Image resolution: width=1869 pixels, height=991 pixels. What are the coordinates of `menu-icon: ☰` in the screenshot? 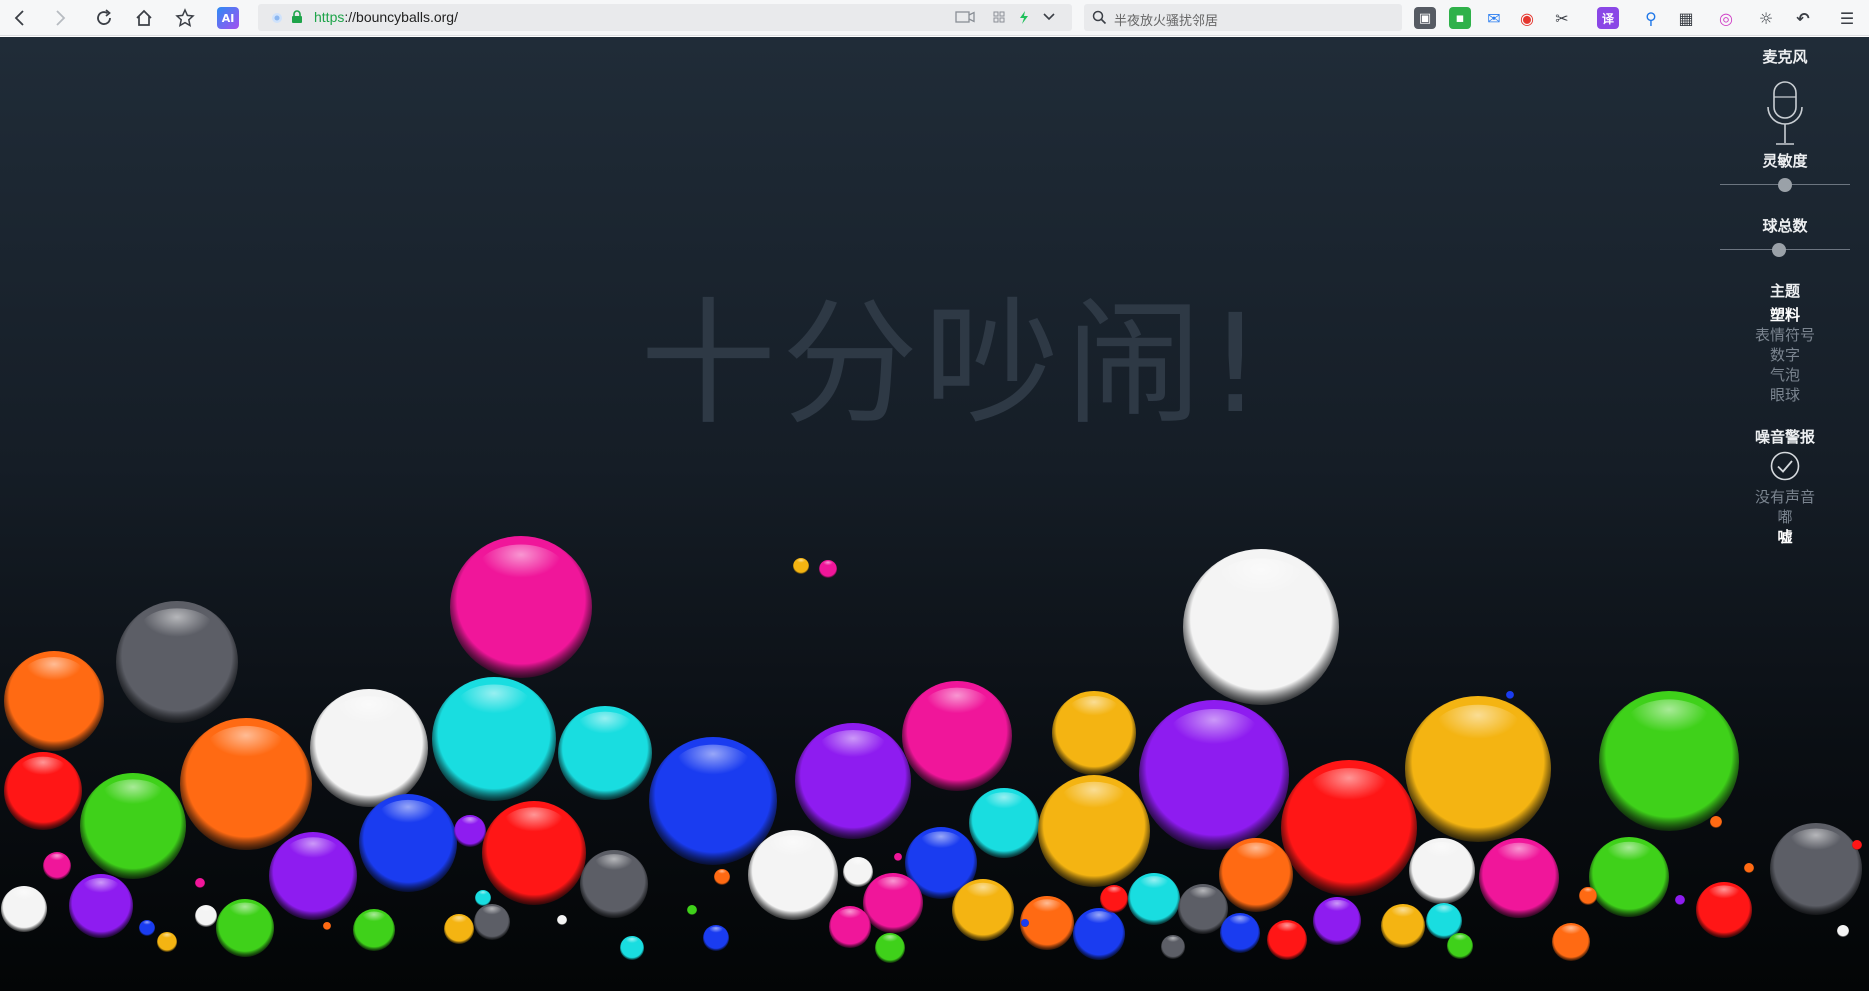 It's located at (1847, 18).